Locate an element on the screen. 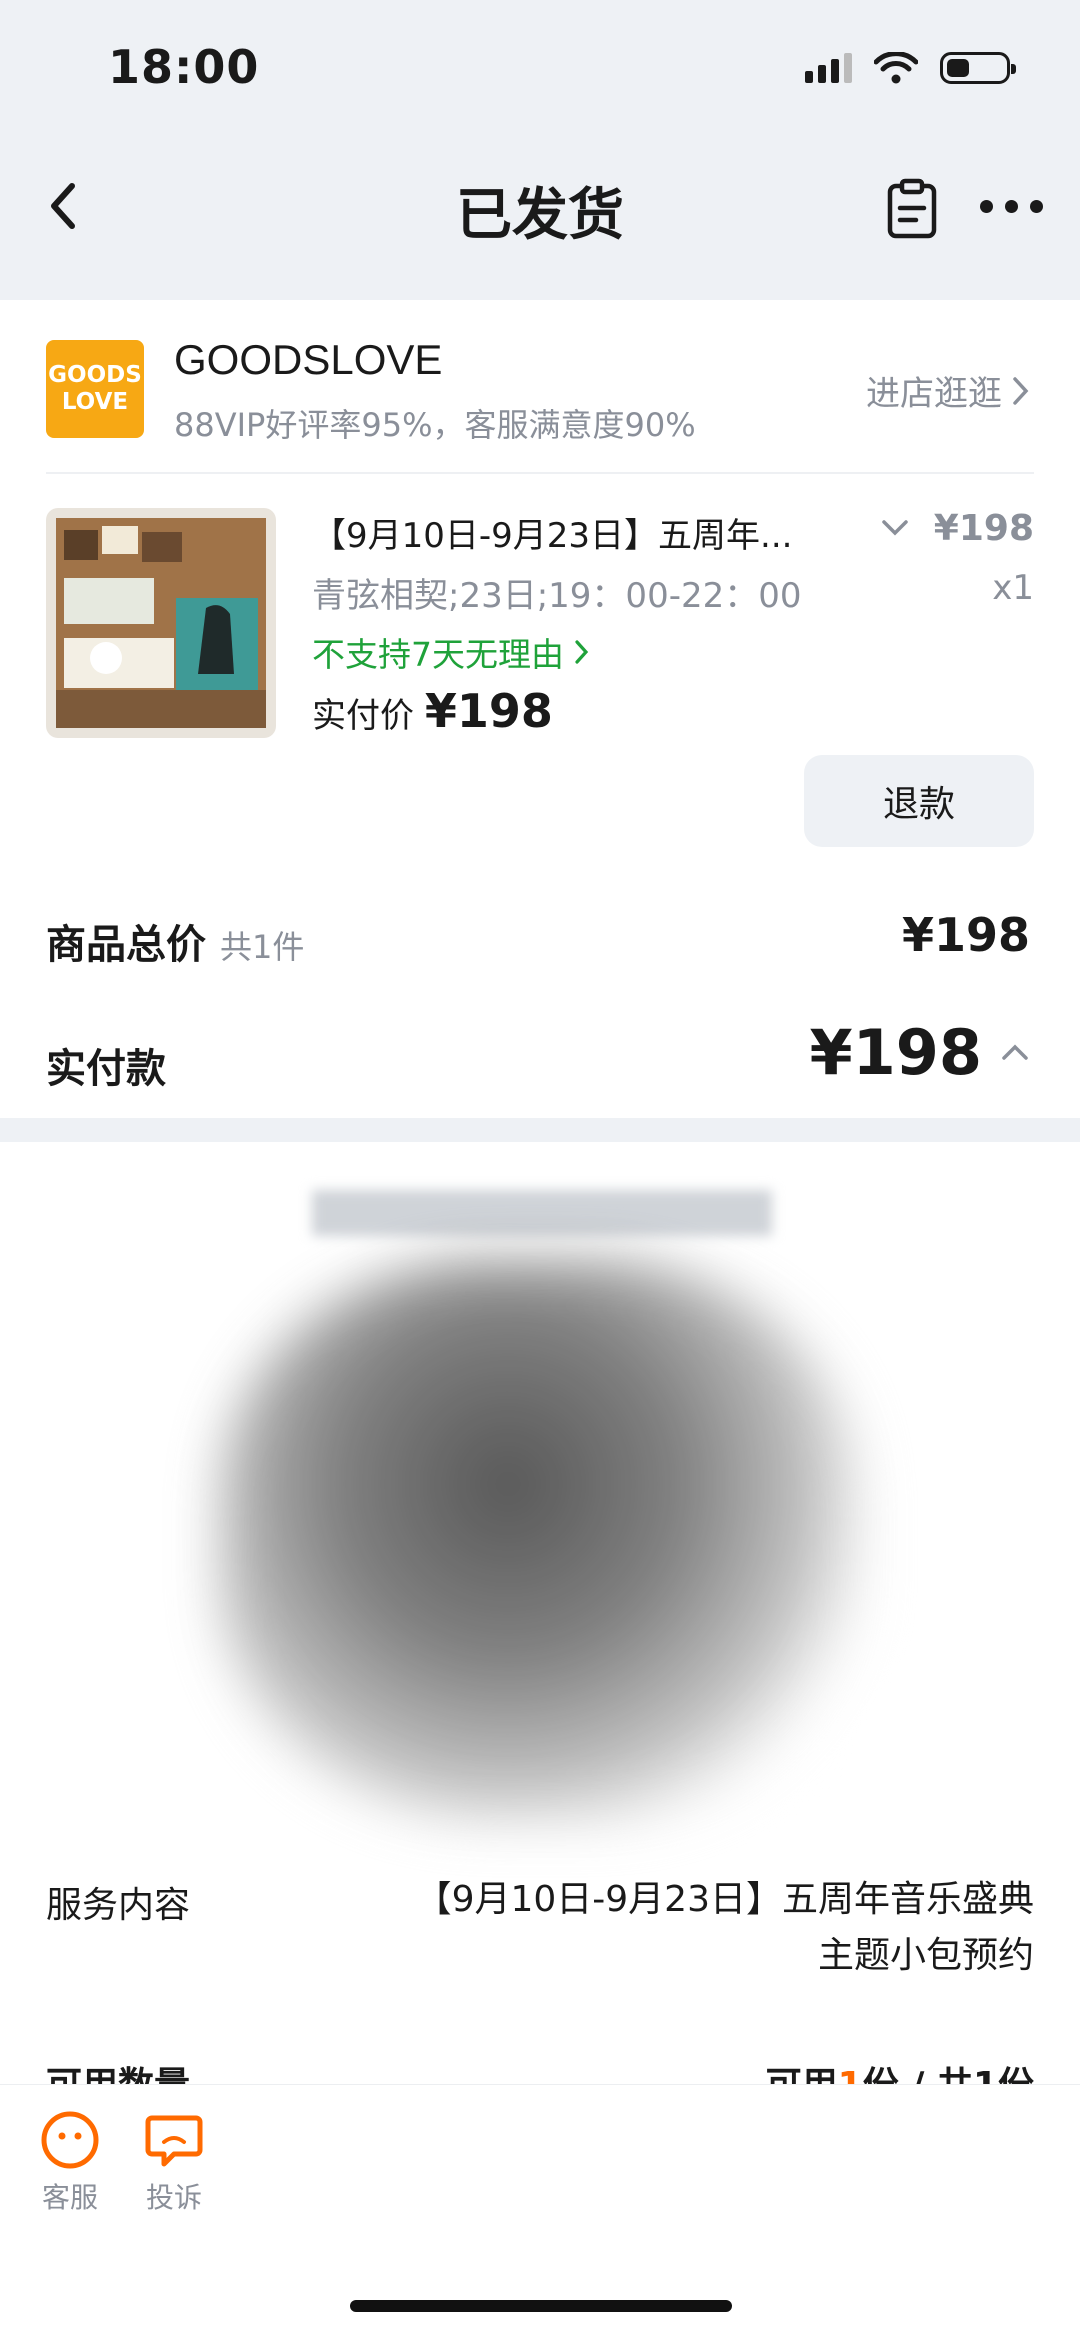 The height and width of the screenshot is (2337, 1080). actual-paid-toggle: ¥198 is located at coordinates (919, 1052).